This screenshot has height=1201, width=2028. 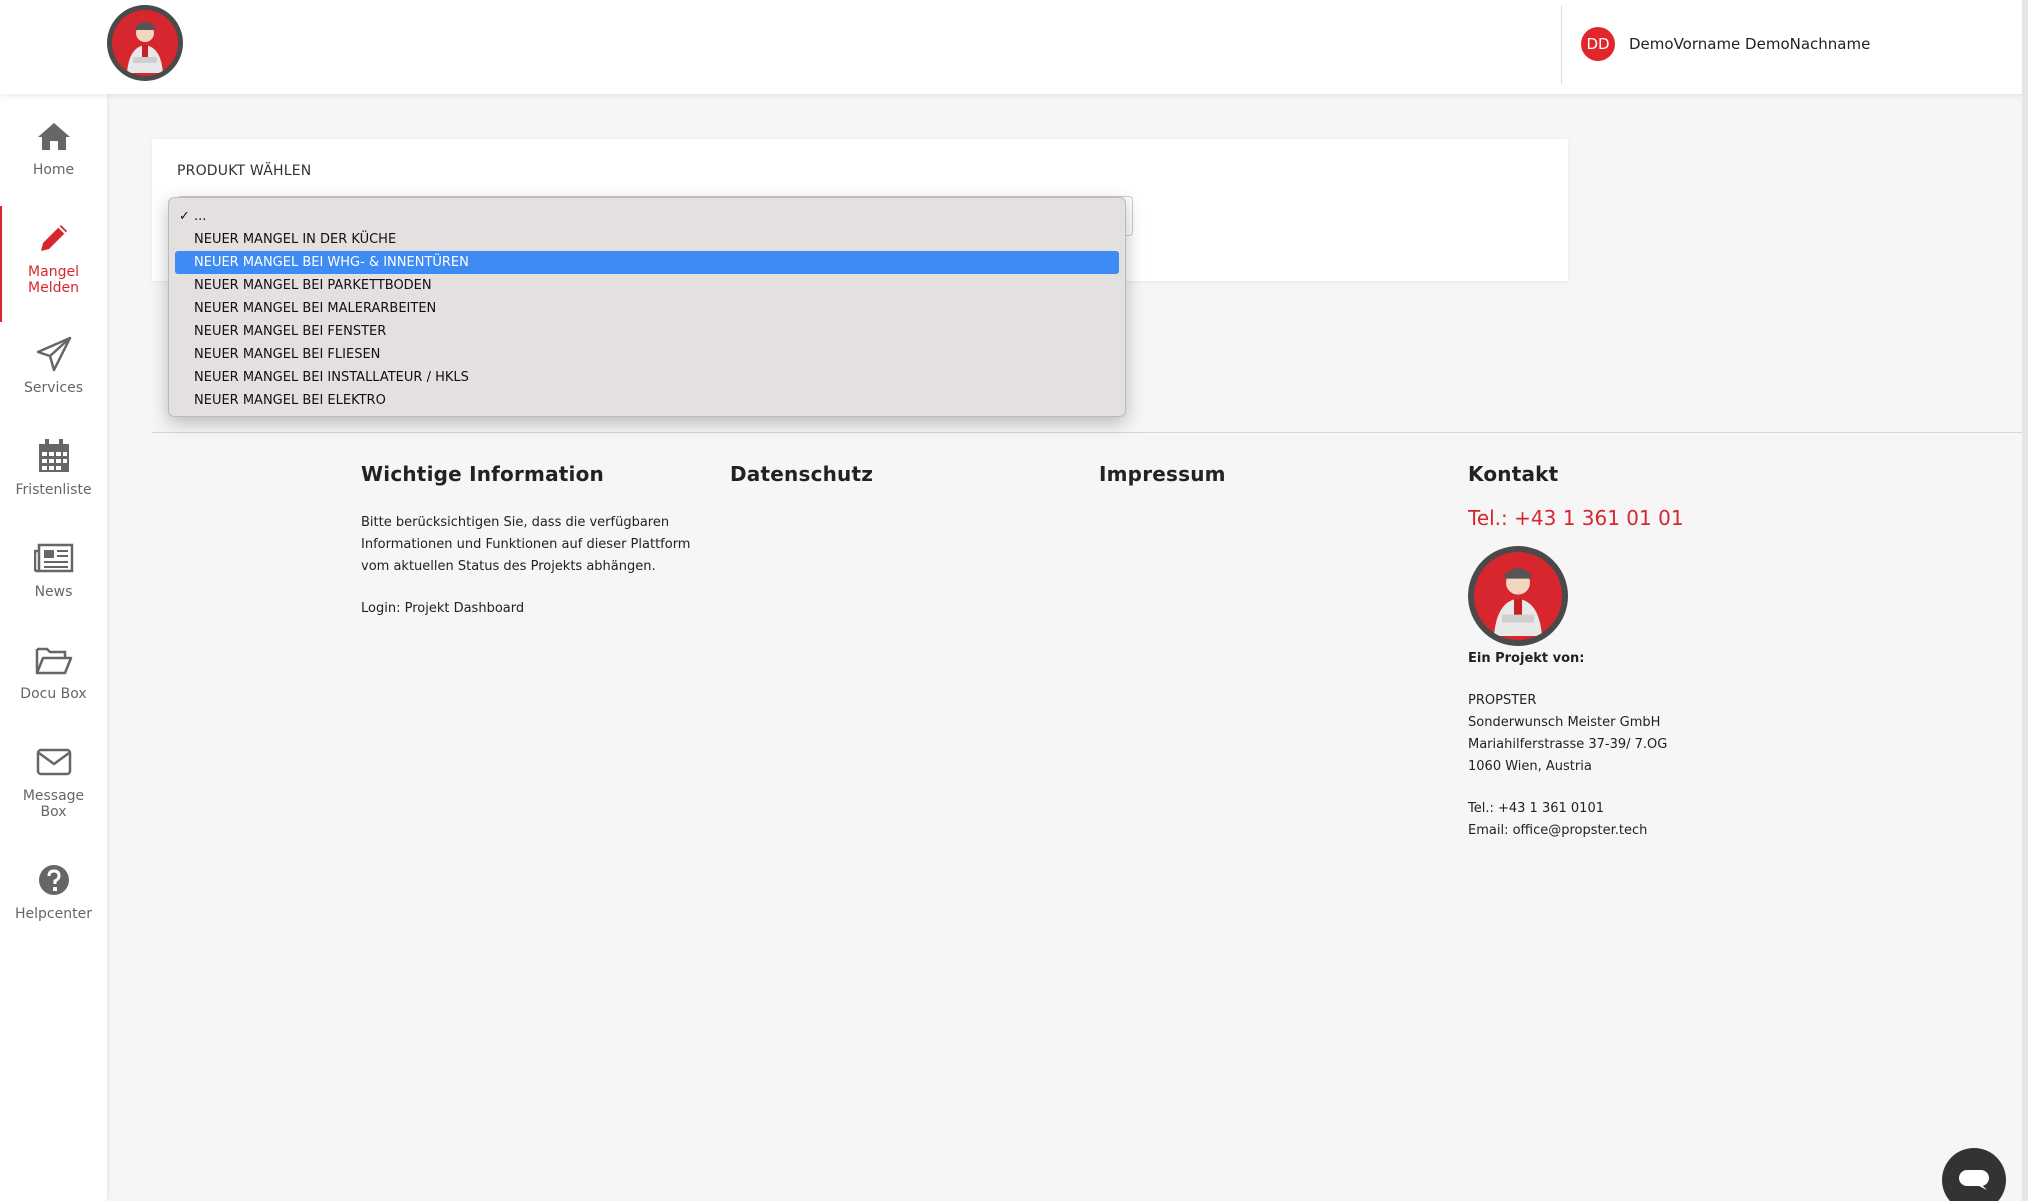 I want to click on contact-phone-link: Tel.: +43 1 361 01 01, so click(x=1618, y=518).